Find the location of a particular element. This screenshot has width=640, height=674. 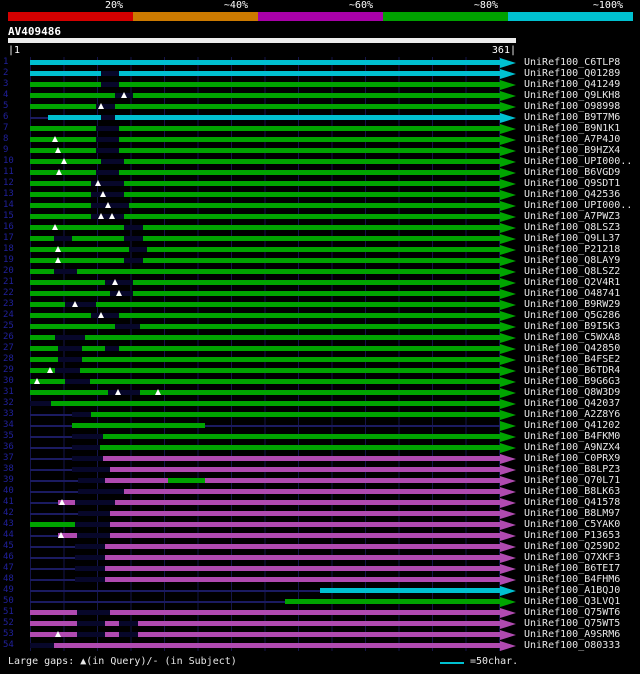

hit-label: UniRef100_B6TEI7 is located at coordinates (572, 568).